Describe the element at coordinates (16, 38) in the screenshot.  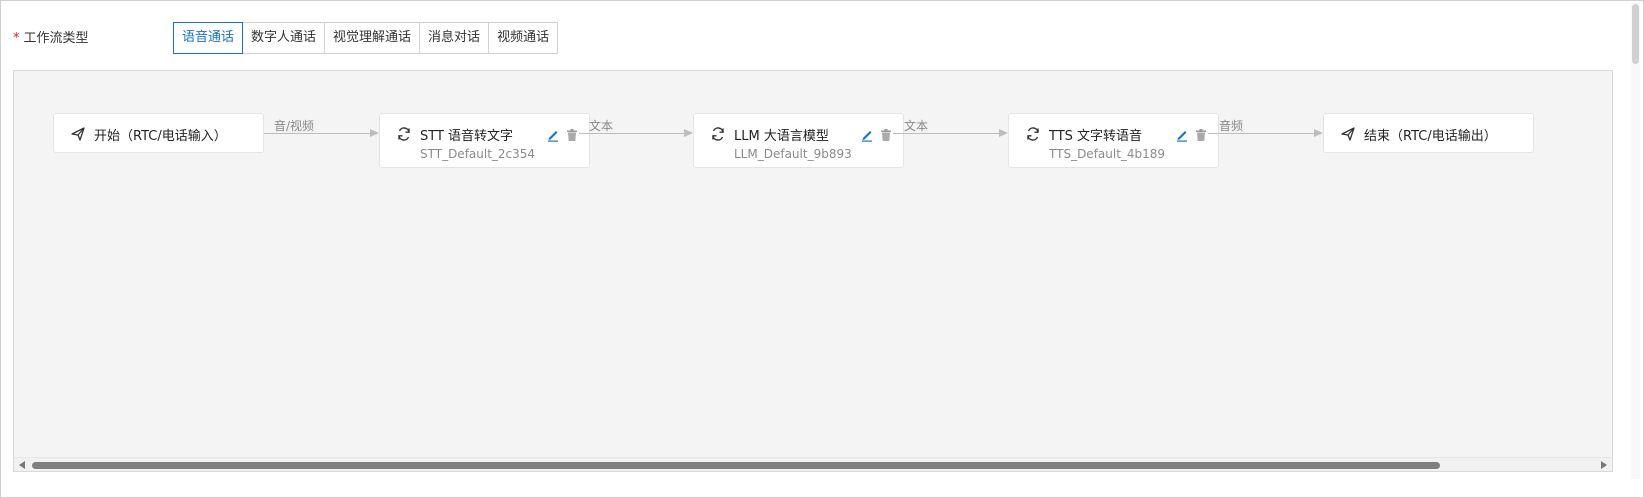
I see `required-mark: *` at that location.